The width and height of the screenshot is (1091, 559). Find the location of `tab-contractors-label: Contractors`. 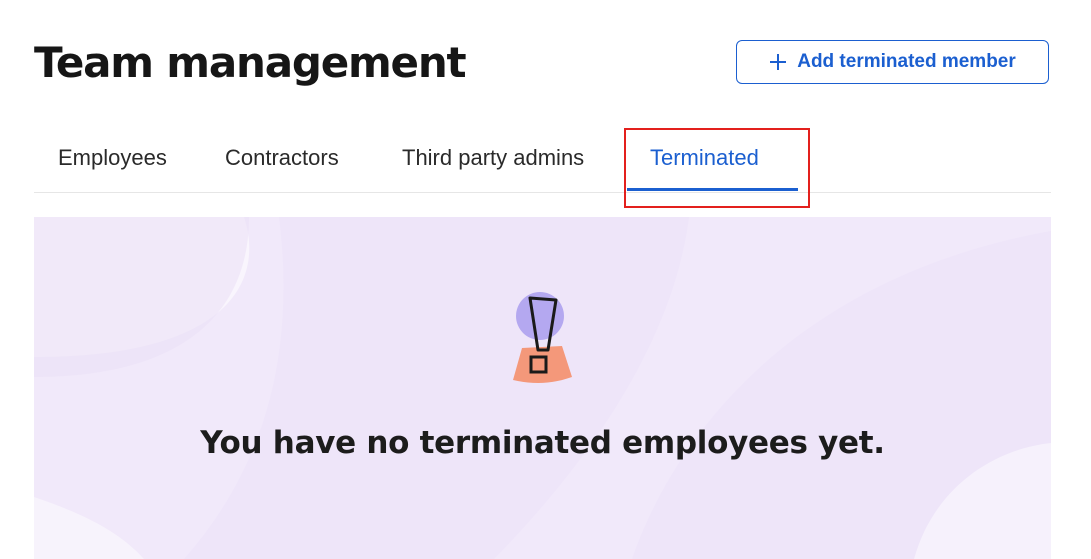

tab-contractors-label: Contractors is located at coordinates (282, 157).